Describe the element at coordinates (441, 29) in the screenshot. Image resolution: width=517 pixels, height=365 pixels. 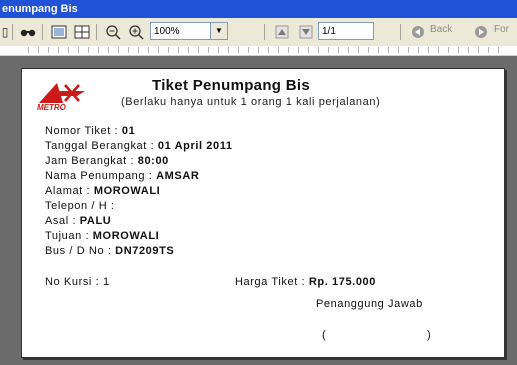
I see `back-label: Back` at that location.